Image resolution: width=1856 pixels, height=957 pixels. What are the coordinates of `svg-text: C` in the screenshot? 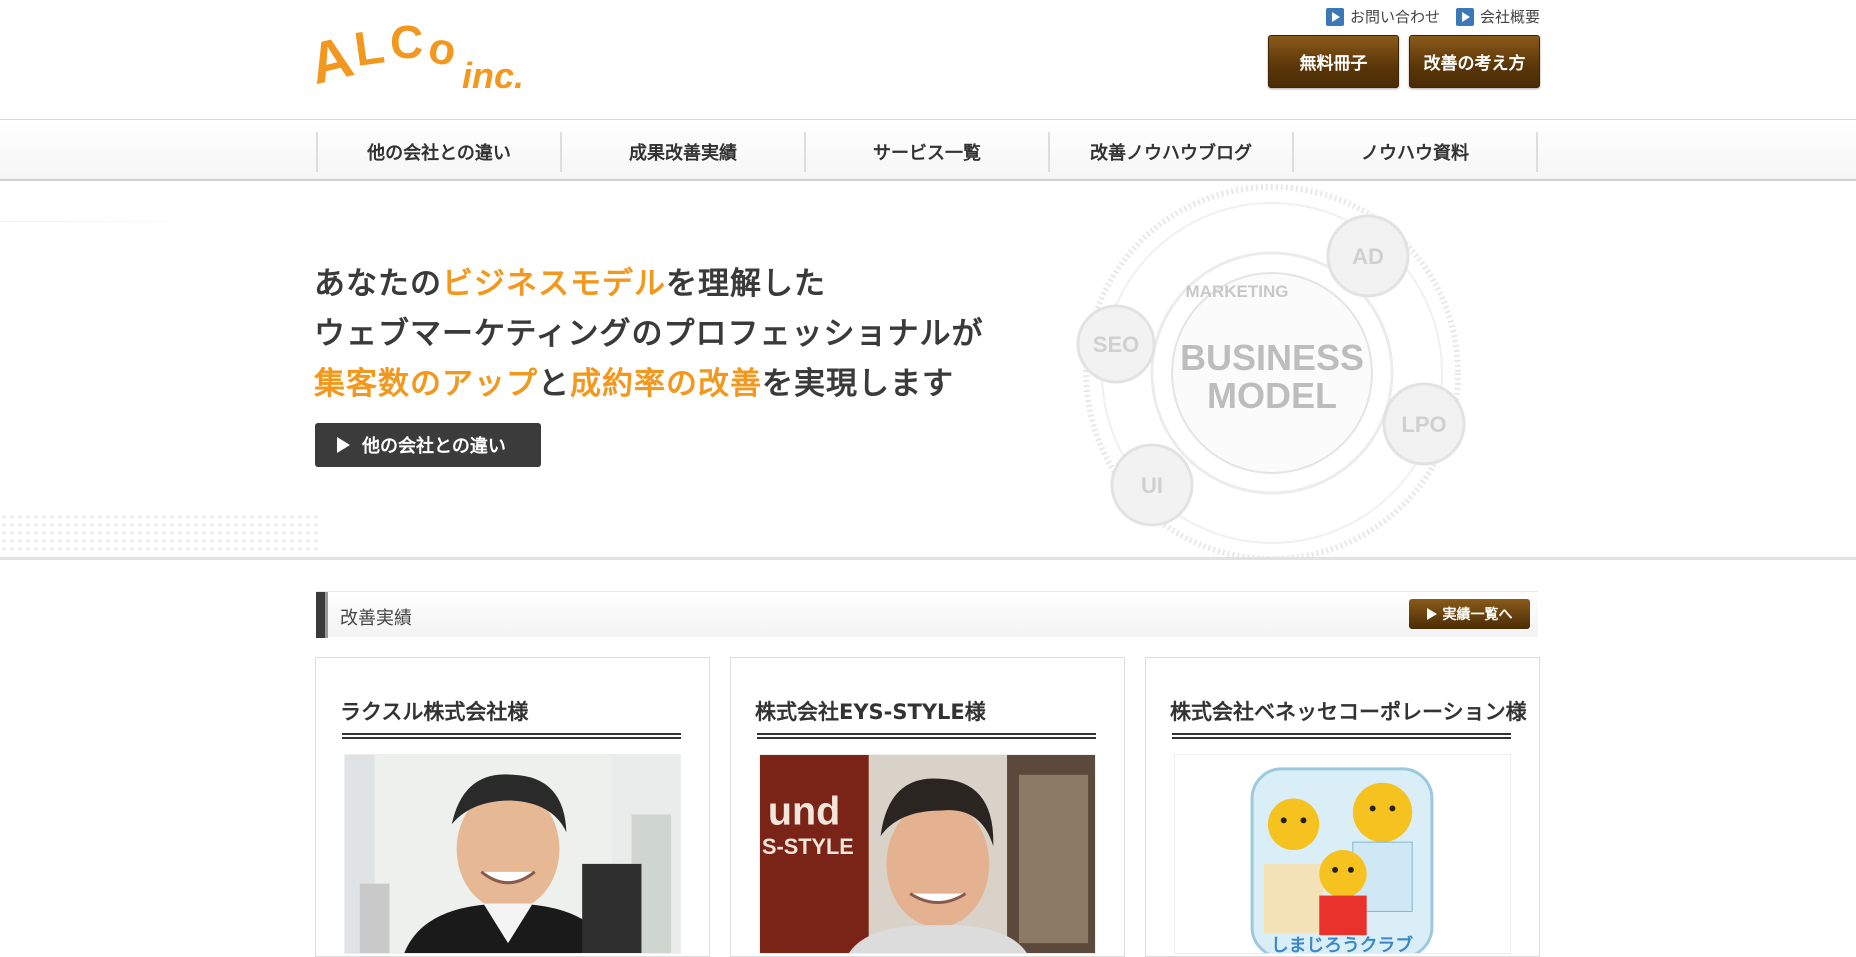 It's located at (406, 43).